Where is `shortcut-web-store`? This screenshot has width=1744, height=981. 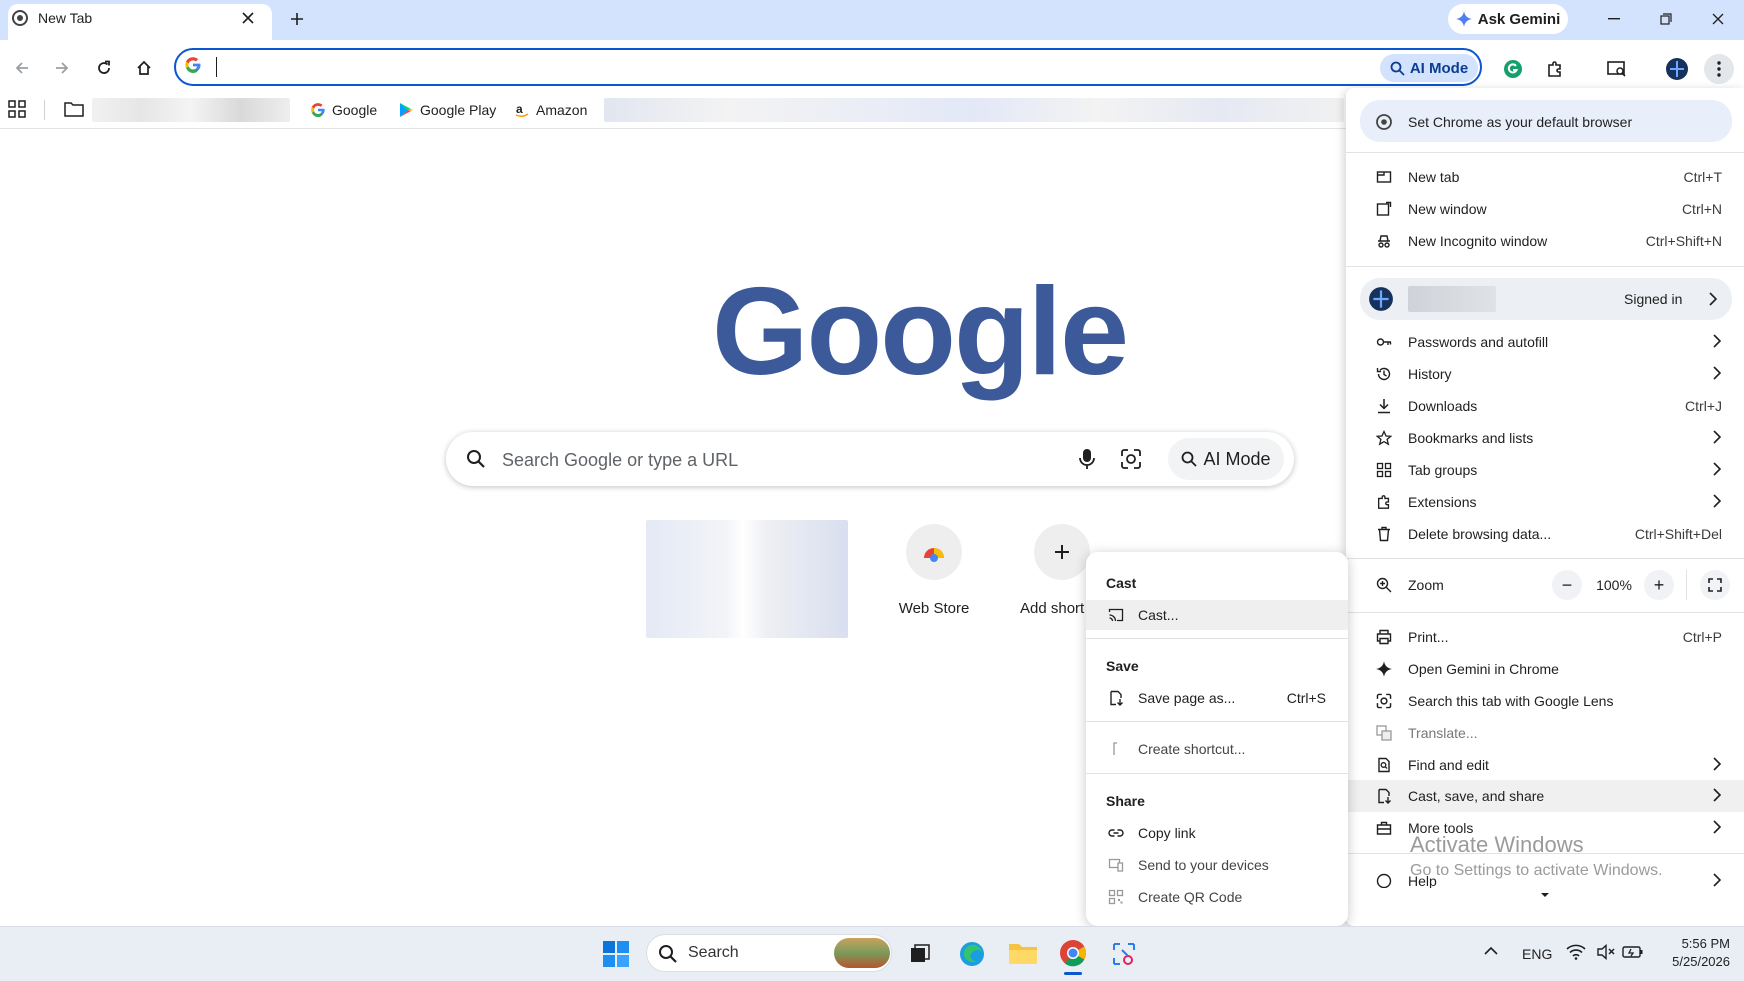
shortcut-web-store is located at coordinates (934, 552).